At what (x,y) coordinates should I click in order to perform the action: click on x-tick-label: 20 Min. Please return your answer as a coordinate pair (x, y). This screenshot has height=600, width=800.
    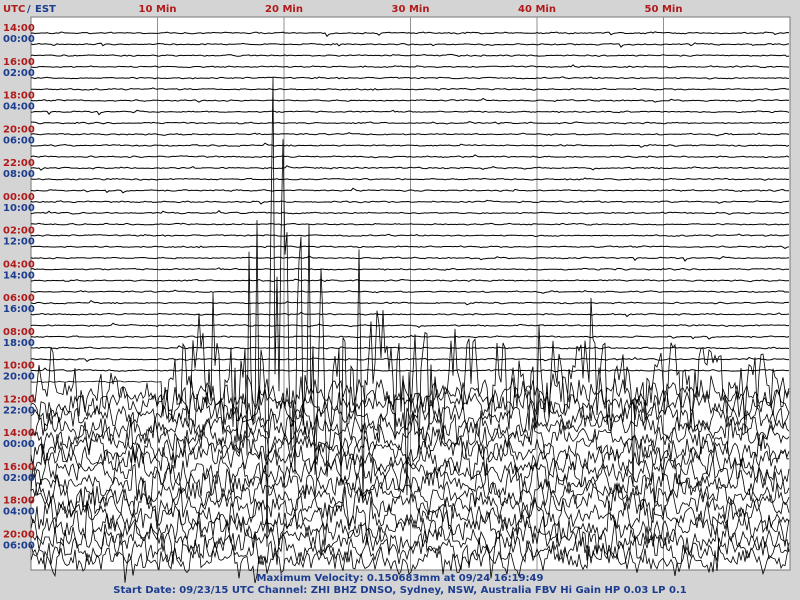
    Looking at the image, I should click on (284, 9).